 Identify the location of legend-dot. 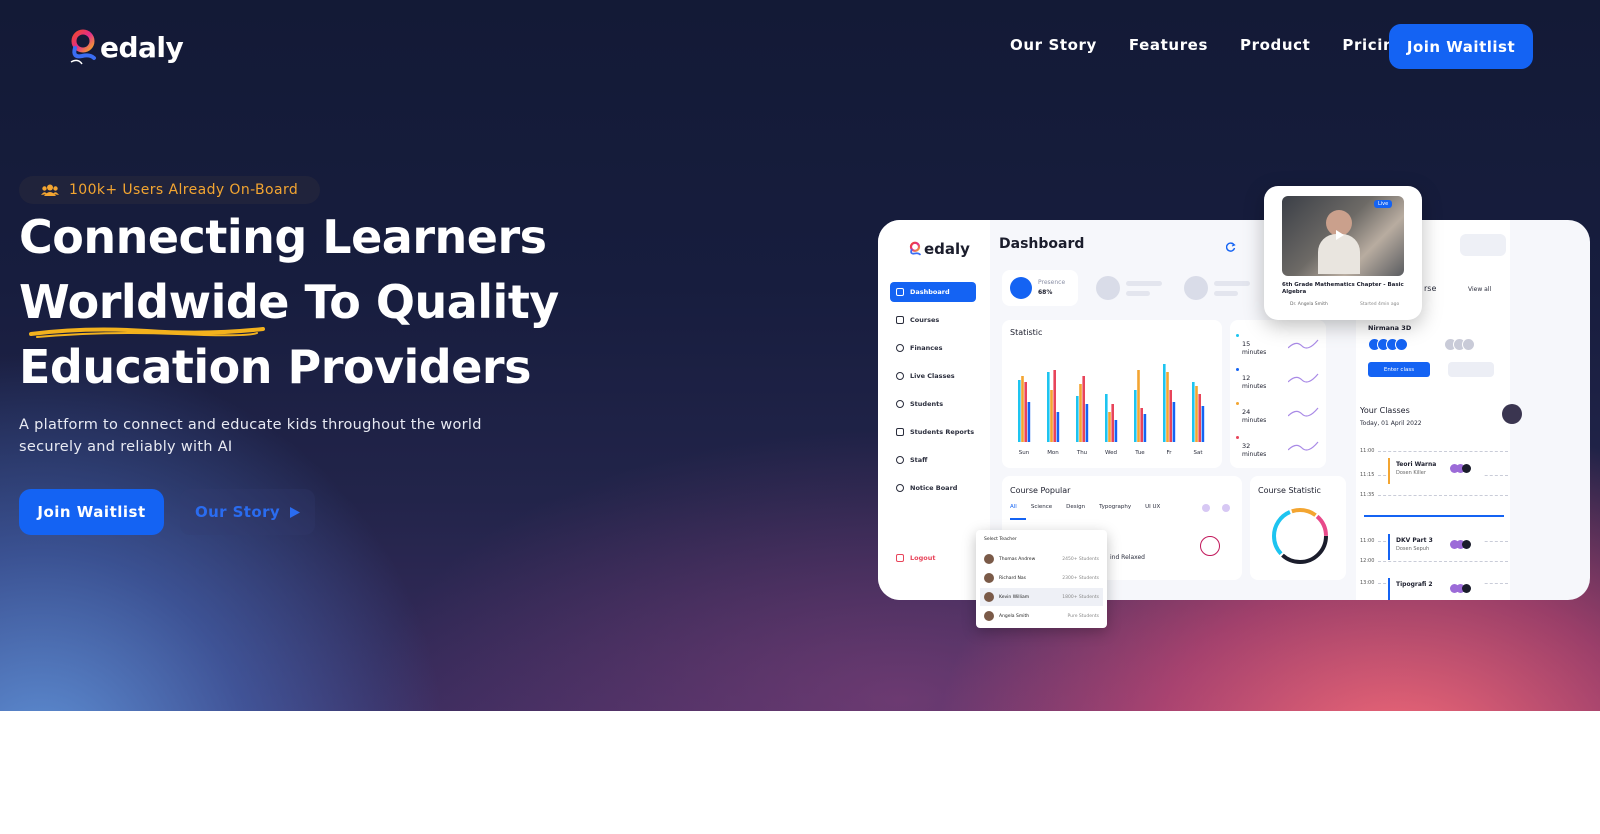
(1237, 369).